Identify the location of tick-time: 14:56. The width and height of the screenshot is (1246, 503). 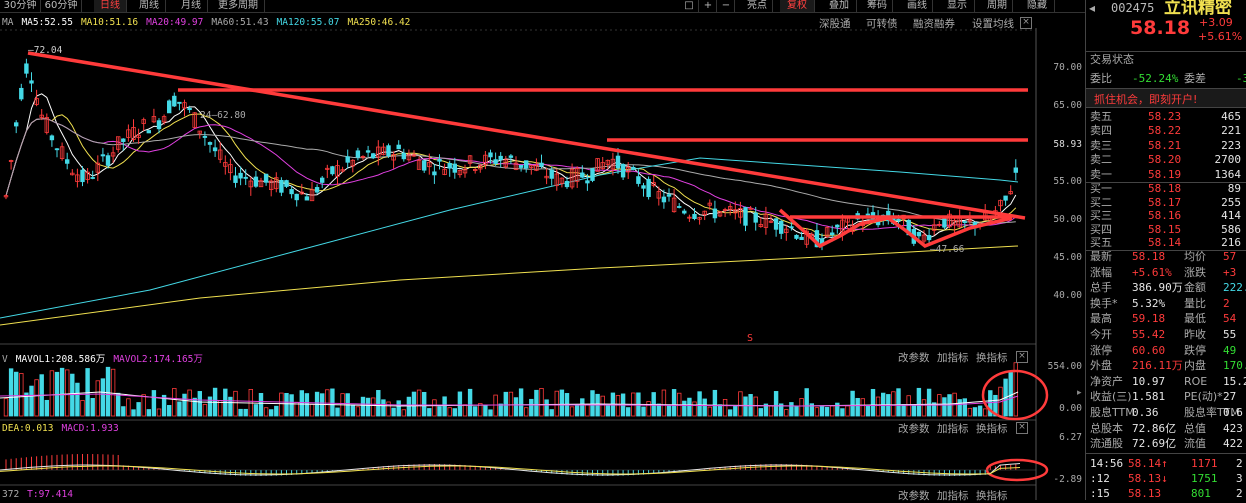
(1107, 463).